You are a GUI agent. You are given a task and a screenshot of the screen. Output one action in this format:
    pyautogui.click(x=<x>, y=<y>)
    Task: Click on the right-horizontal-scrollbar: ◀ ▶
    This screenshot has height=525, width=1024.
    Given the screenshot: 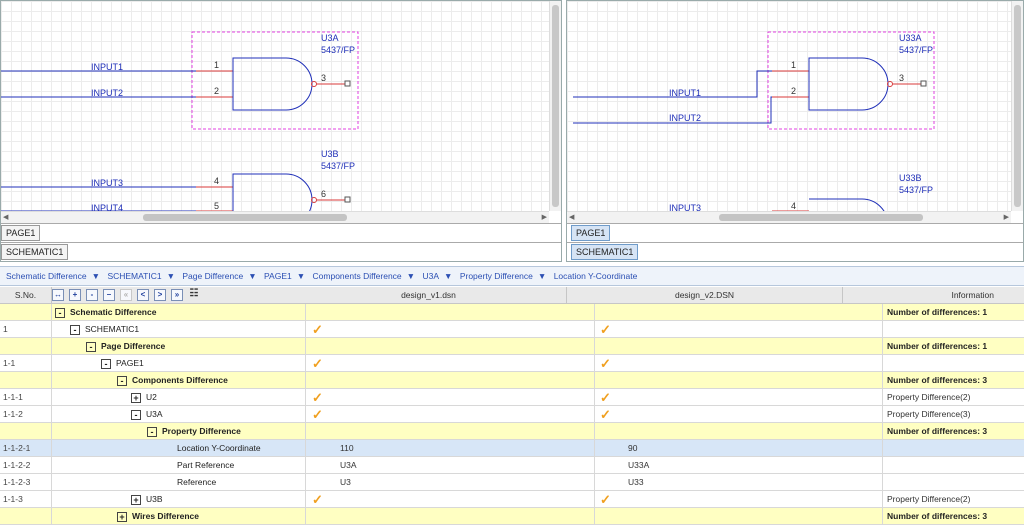 What is the action you would take?
    pyautogui.click(x=789, y=217)
    